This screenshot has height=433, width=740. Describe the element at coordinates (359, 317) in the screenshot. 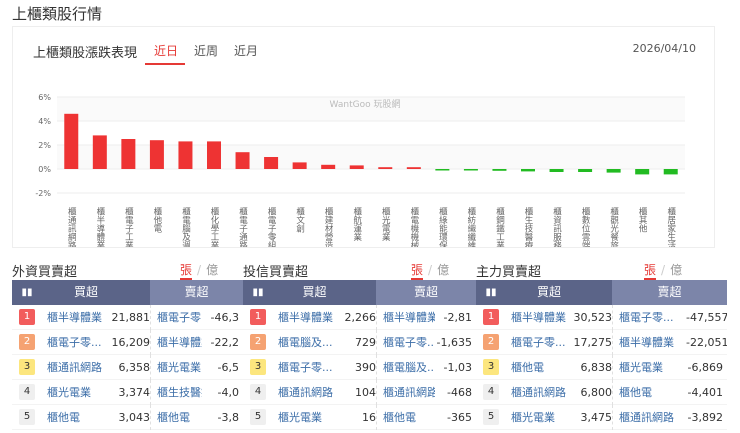

I see `table-row: 1 櫃半導體業 2,266 櫃半導體業 -2,81` at that location.